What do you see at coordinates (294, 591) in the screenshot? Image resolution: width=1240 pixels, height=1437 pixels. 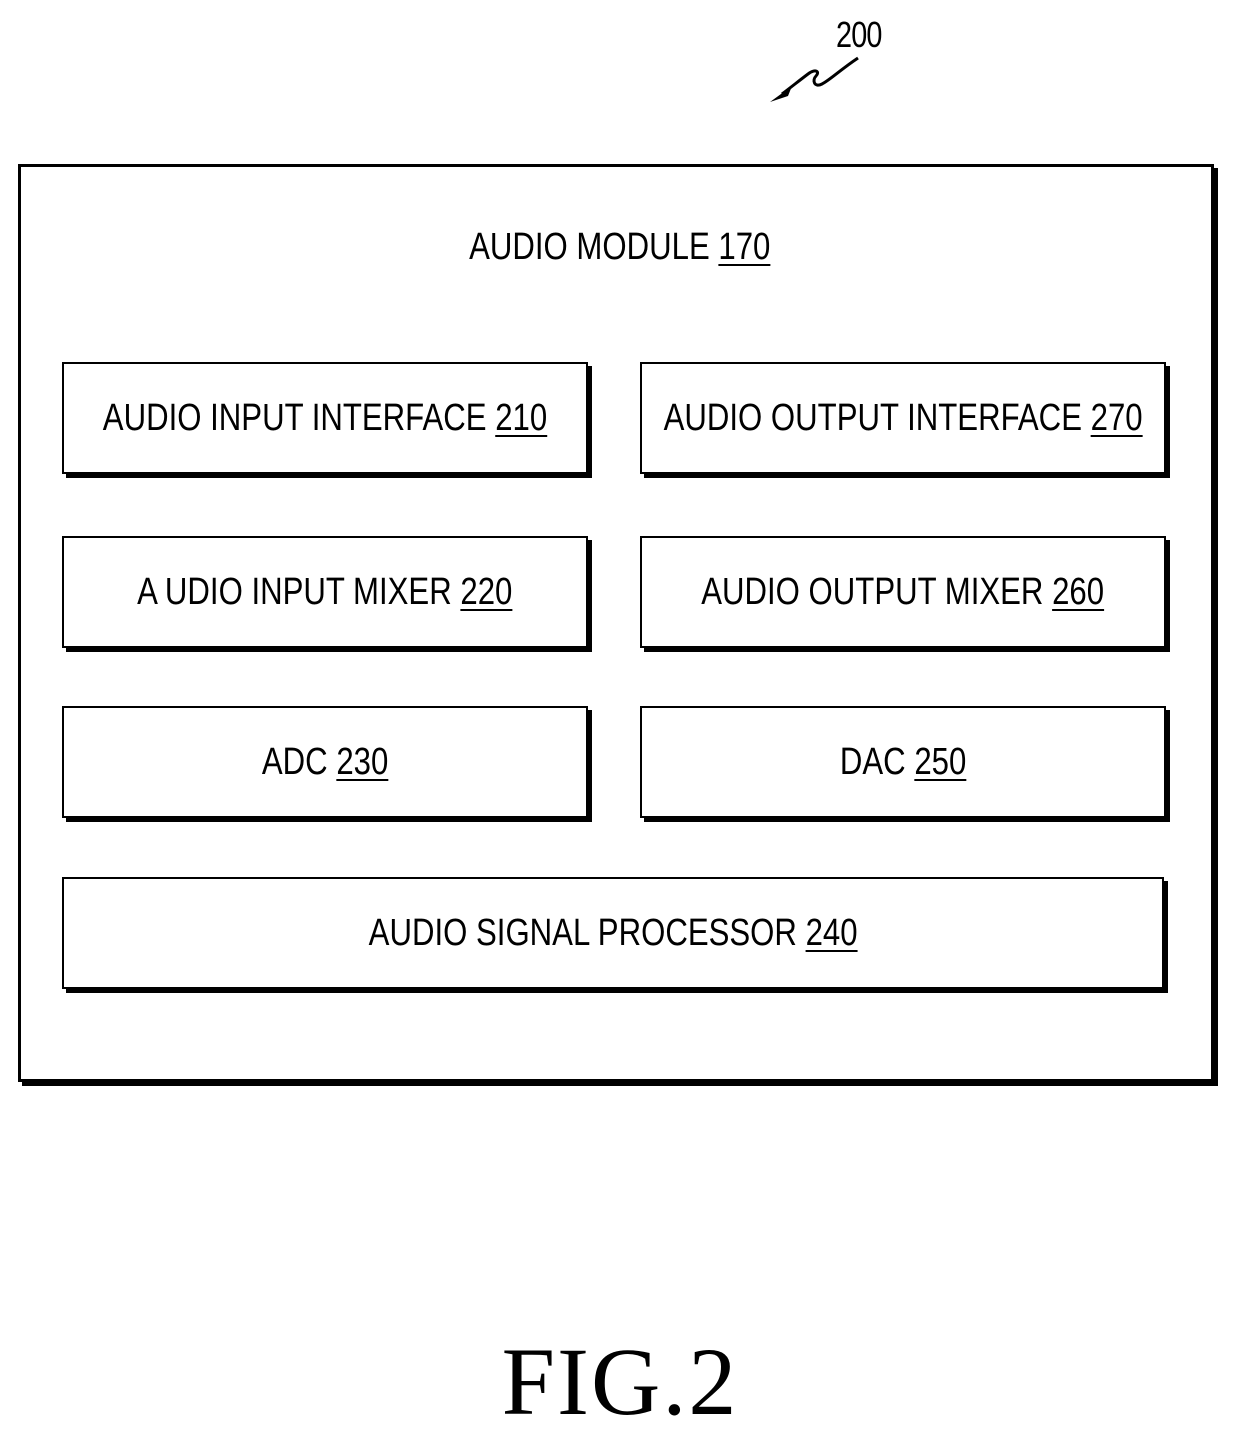 I see `block-name: A UDIO INPUT MIXER` at bounding box center [294, 591].